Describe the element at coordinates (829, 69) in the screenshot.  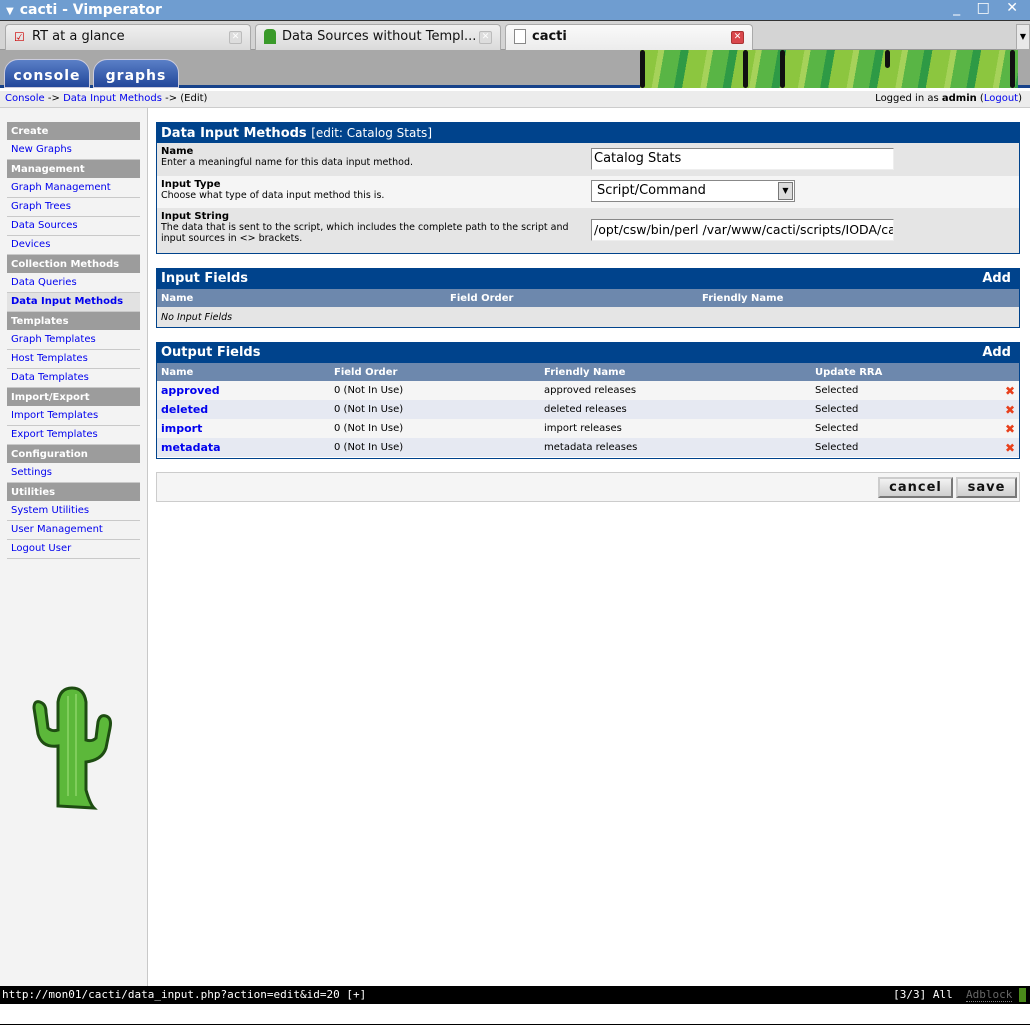
I see `cactus-banner-image` at that location.